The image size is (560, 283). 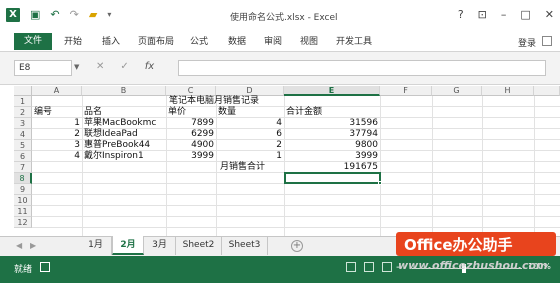 What do you see at coordinates (354, 42) in the screenshot?
I see `tab-developer: 开发工具` at bounding box center [354, 42].